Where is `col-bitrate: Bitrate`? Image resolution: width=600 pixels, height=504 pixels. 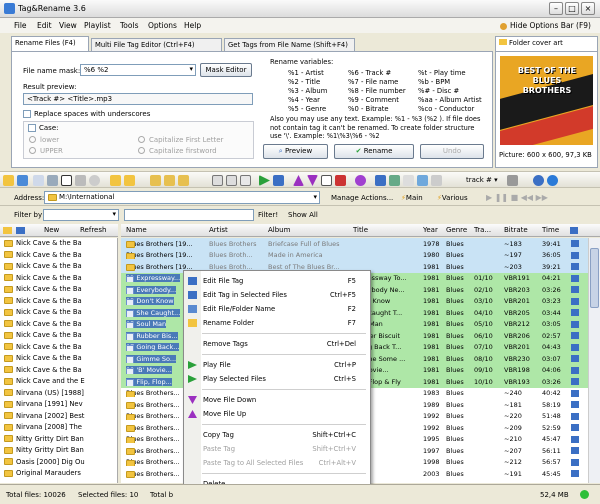 col-bitrate: Bitrate is located at coordinates (516, 230).